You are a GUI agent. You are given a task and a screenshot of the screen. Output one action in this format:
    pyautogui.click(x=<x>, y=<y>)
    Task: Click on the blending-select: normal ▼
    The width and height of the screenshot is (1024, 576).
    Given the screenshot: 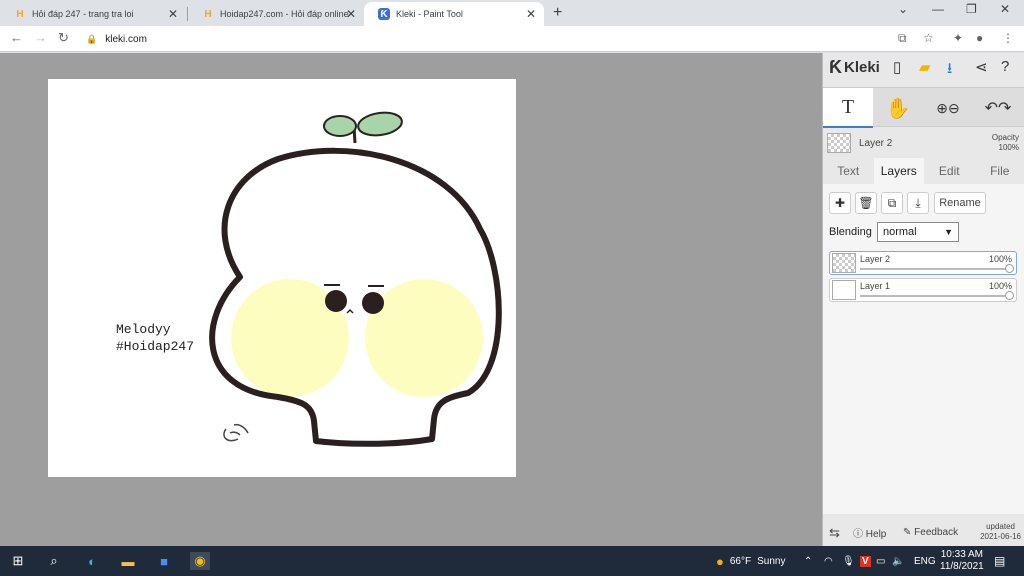 What is the action you would take?
    pyautogui.click(x=918, y=232)
    